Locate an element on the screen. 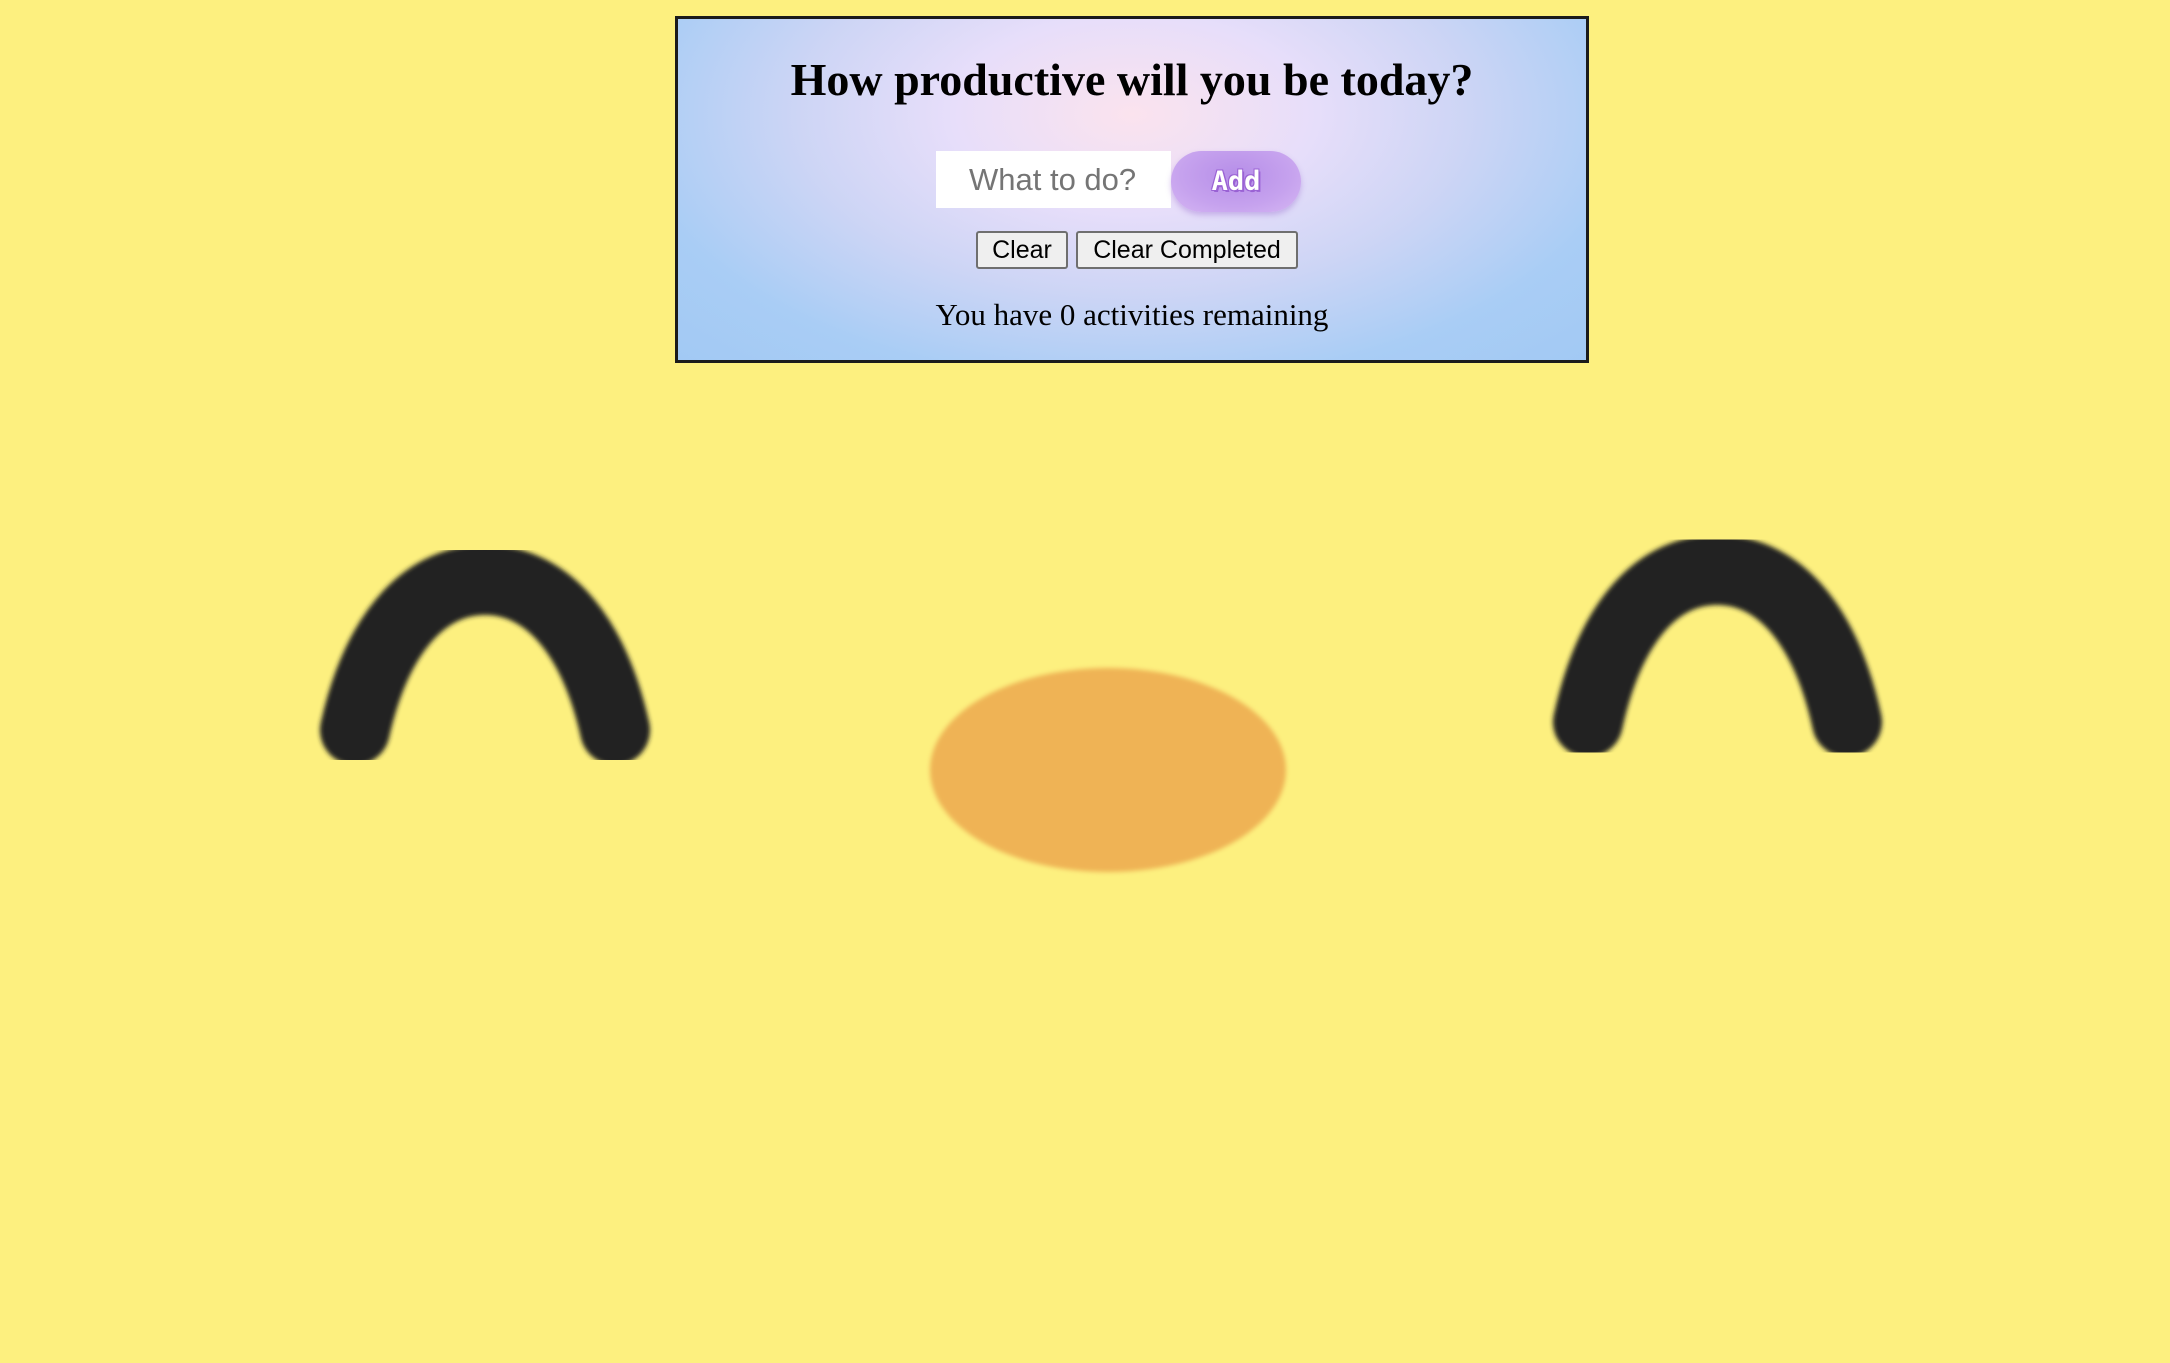 This screenshot has height=1363, width=2170. left-eye-icon is located at coordinates (485, 654).